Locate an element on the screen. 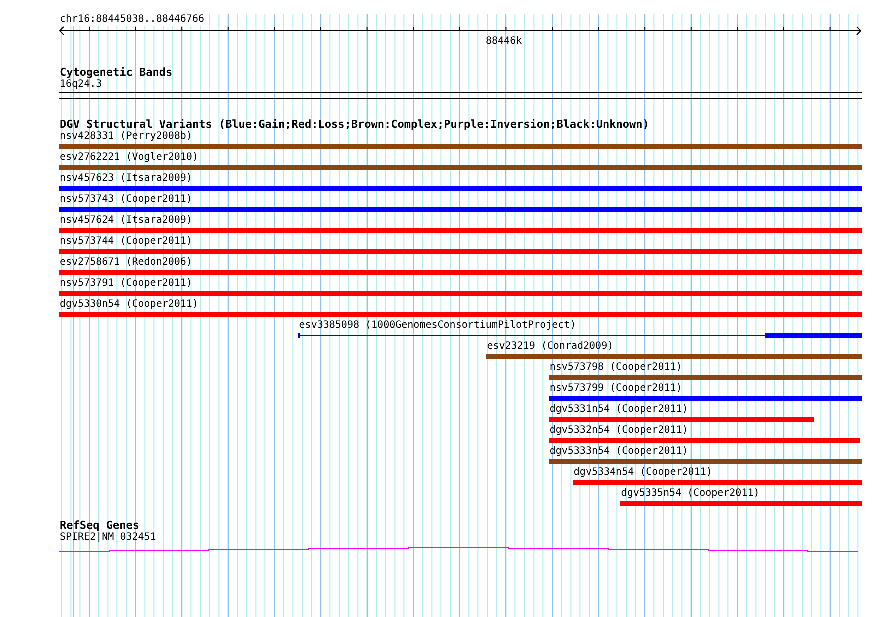  variant-label: esv3385098 (1000GenomesConsortiumPilotProject) is located at coordinates (437, 325).